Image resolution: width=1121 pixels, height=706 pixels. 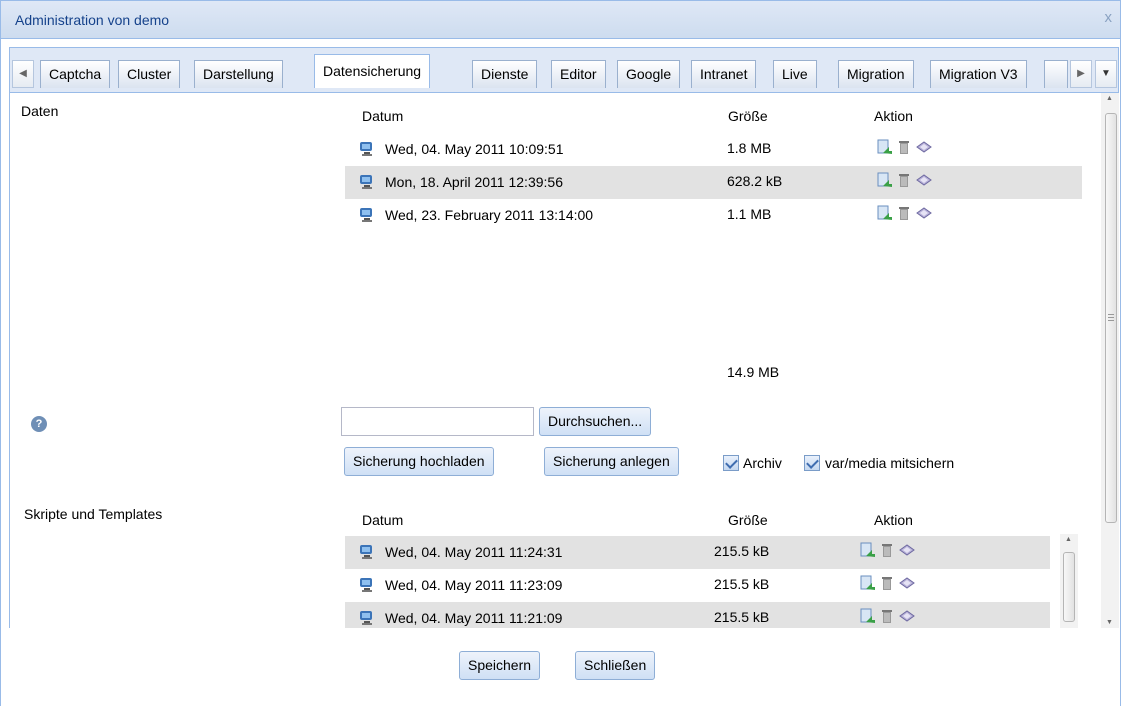 What do you see at coordinates (978, 74) in the screenshot?
I see `tab-migration-v3: Migration V3` at bounding box center [978, 74].